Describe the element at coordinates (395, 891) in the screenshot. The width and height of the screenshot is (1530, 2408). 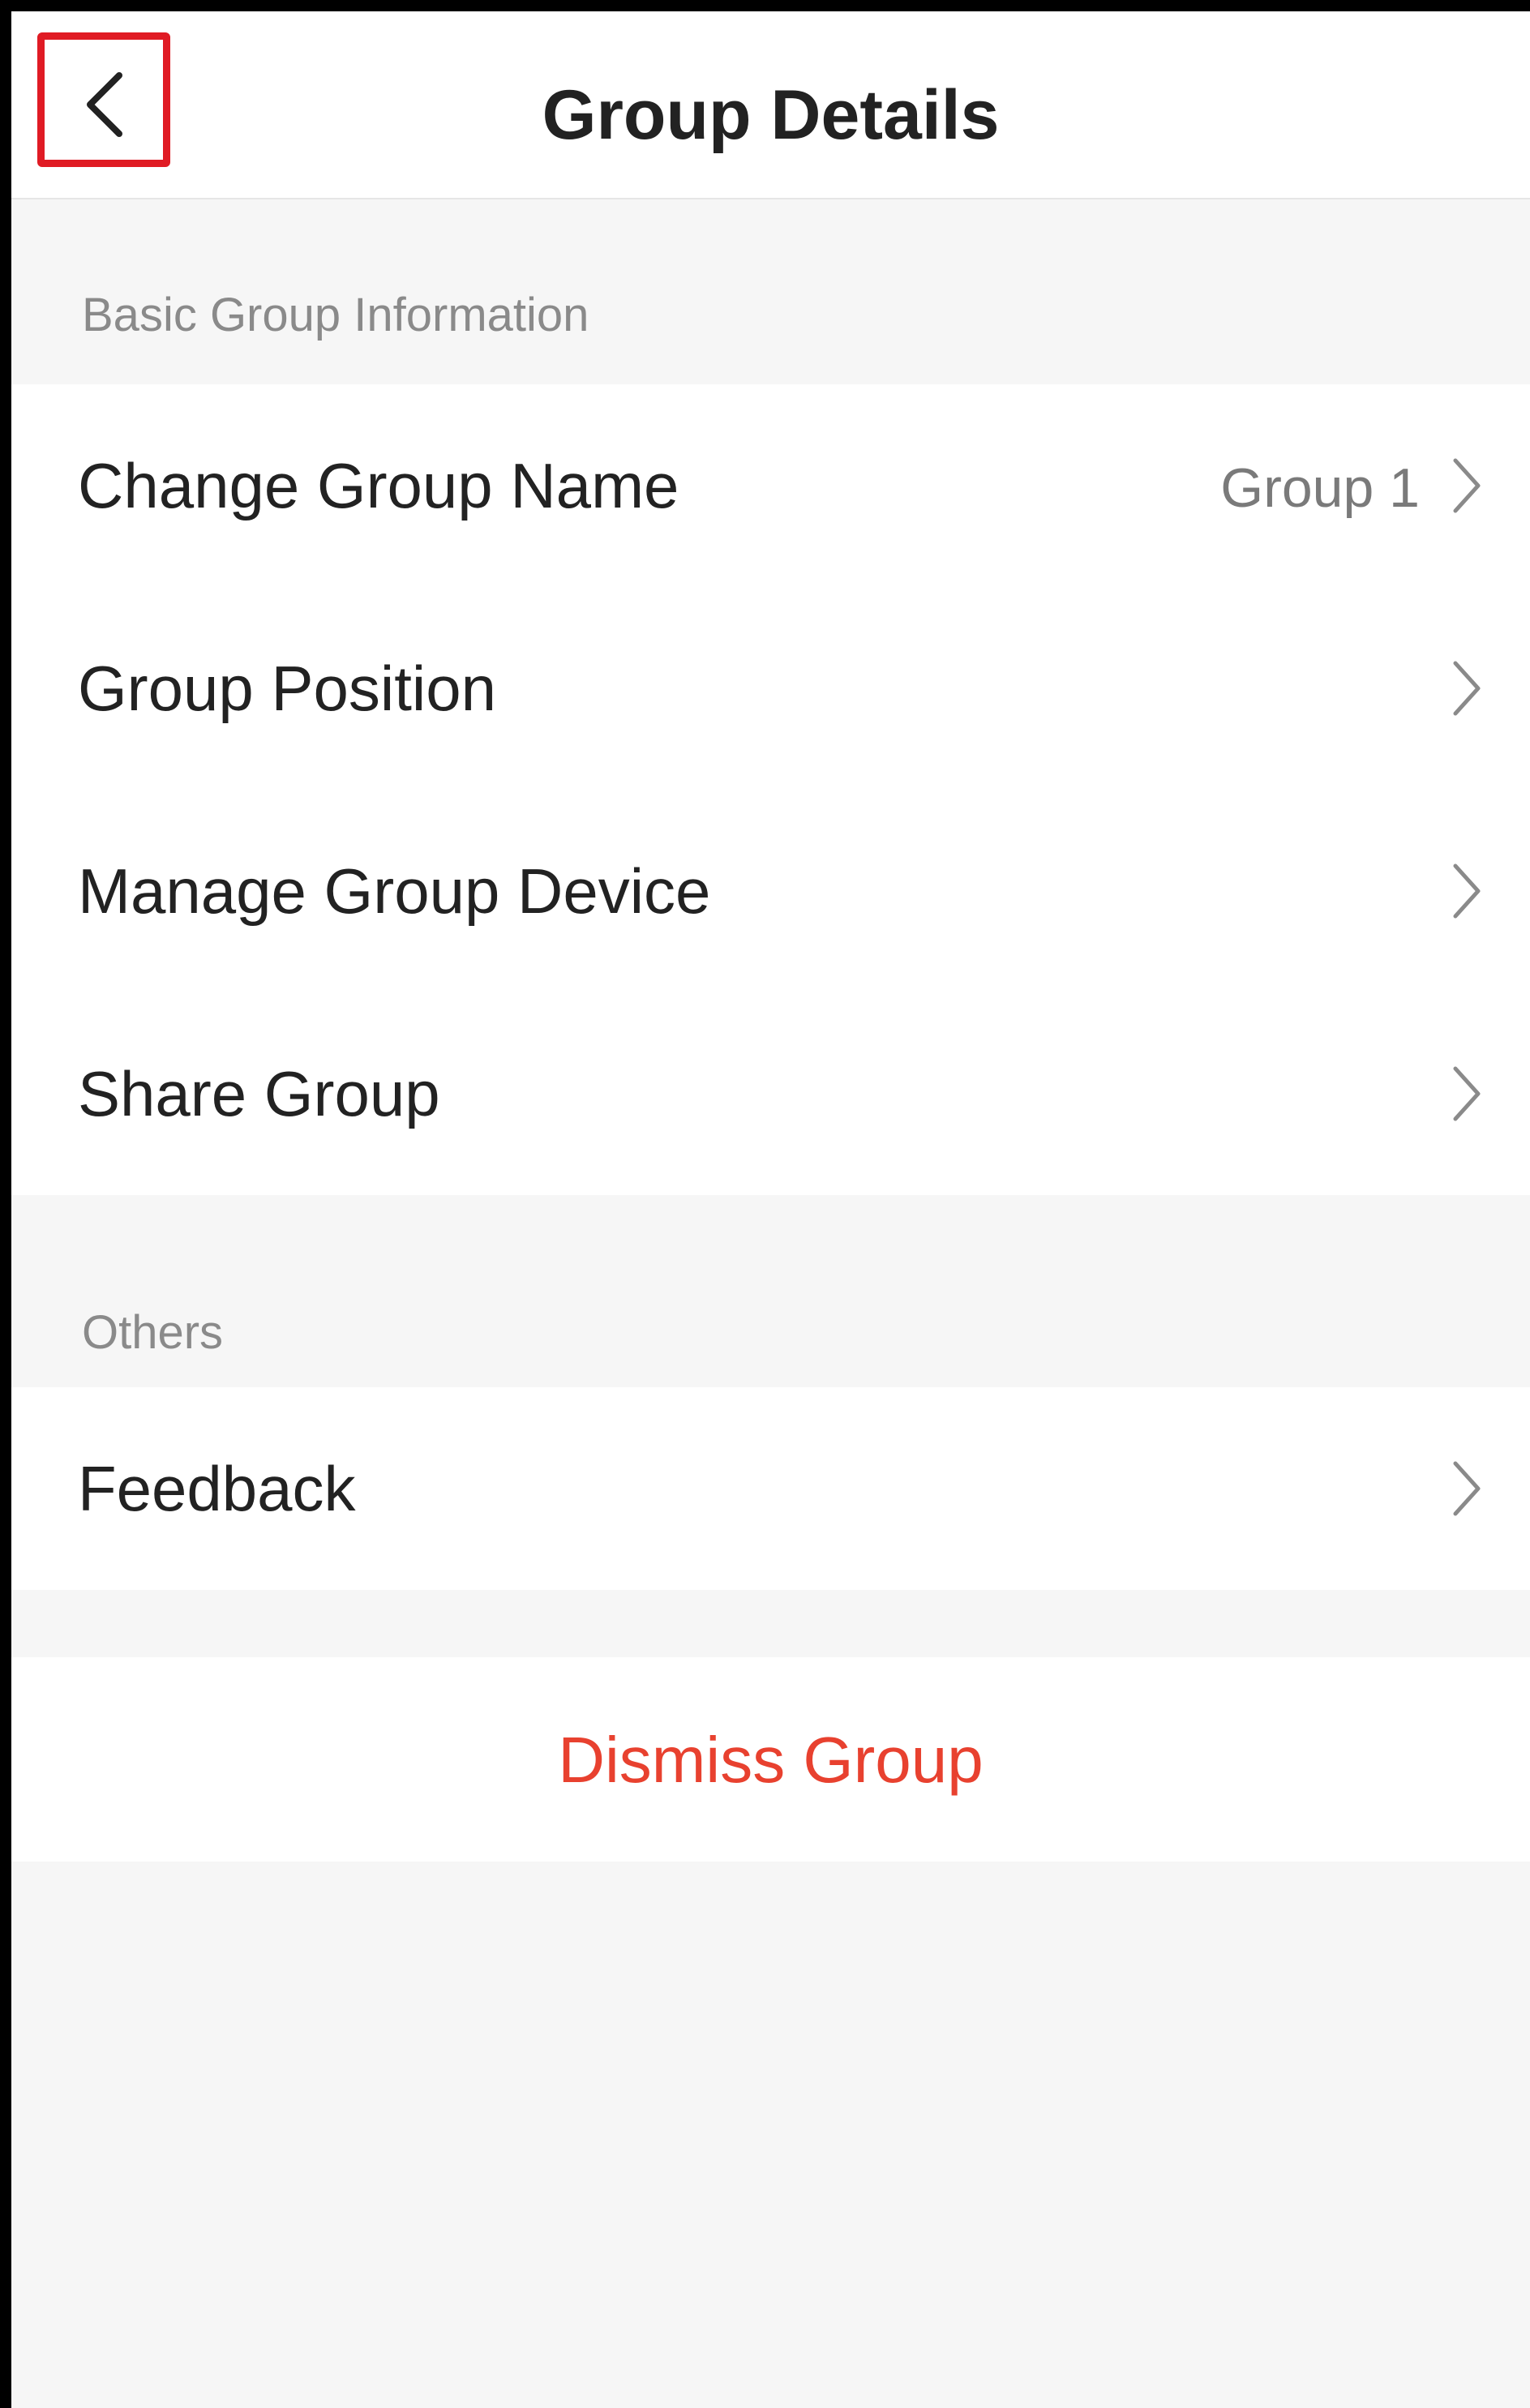
I see `manage-group-device-label: Manage Group Device` at that location.